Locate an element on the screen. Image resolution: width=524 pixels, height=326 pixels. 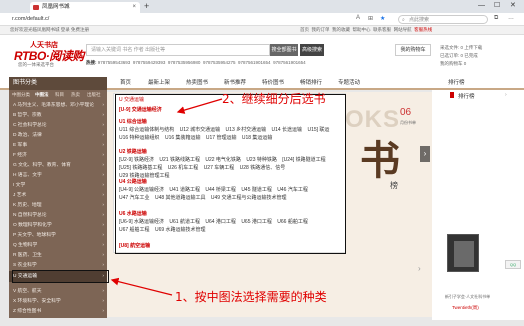
category-header: 图书分类 is located at coordinates (58, 83).